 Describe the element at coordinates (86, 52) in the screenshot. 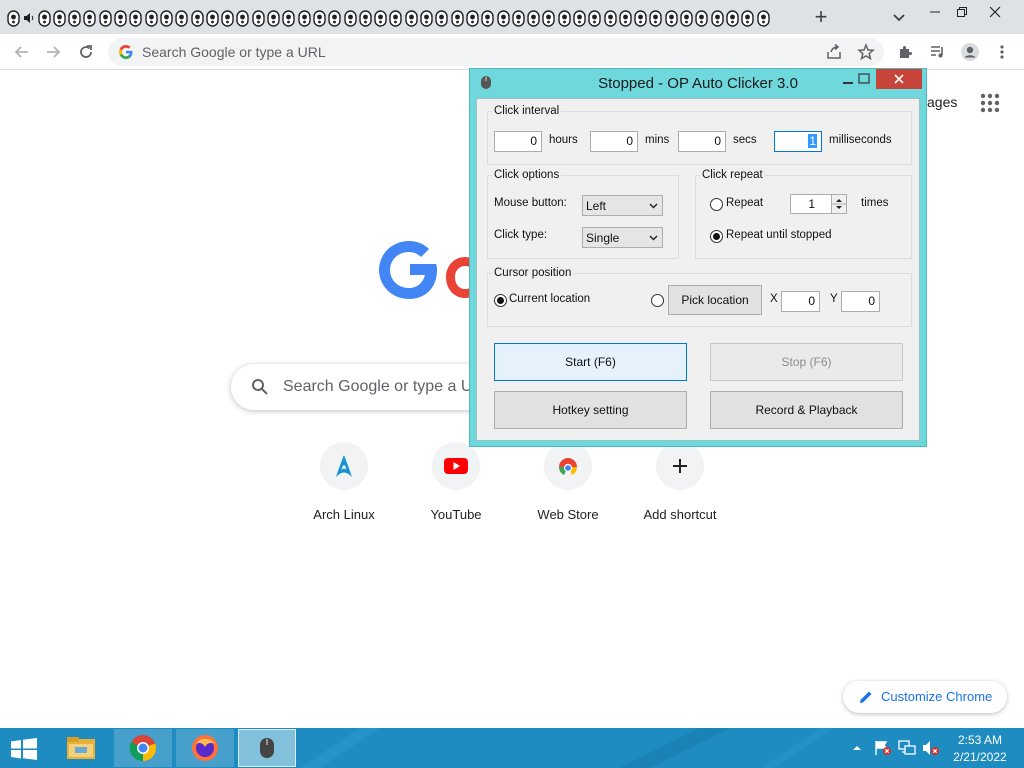

I see `reload-button` at that location.